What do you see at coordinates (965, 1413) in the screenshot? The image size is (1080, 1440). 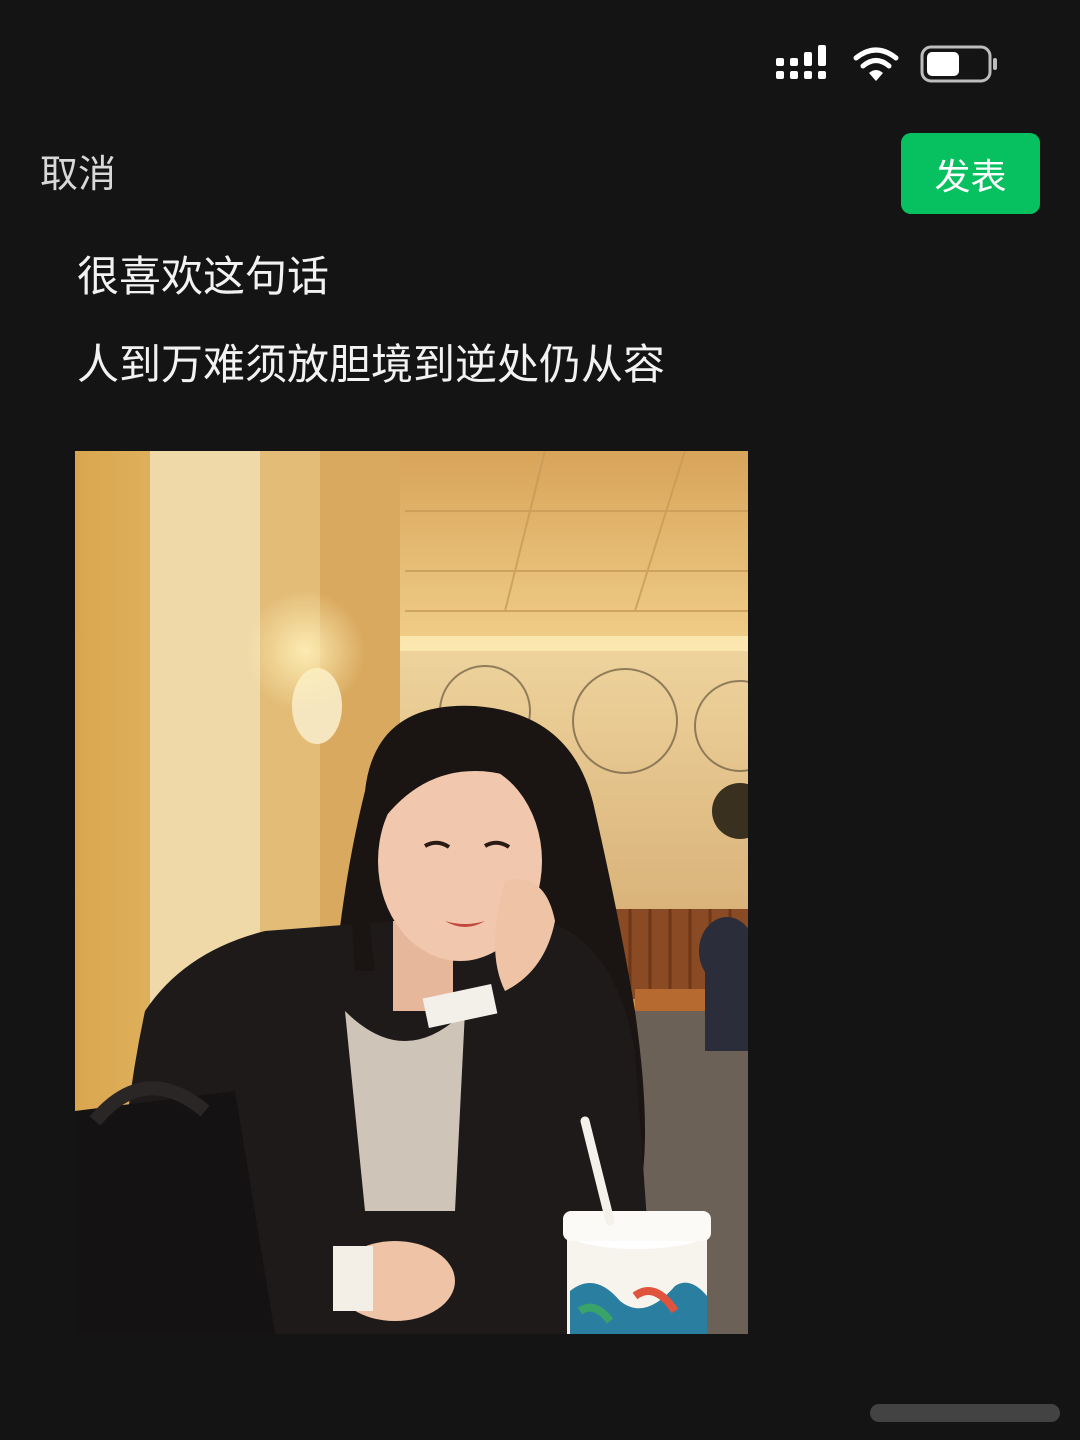 I see `watermark-icon` at bounding box center [965, 1413].